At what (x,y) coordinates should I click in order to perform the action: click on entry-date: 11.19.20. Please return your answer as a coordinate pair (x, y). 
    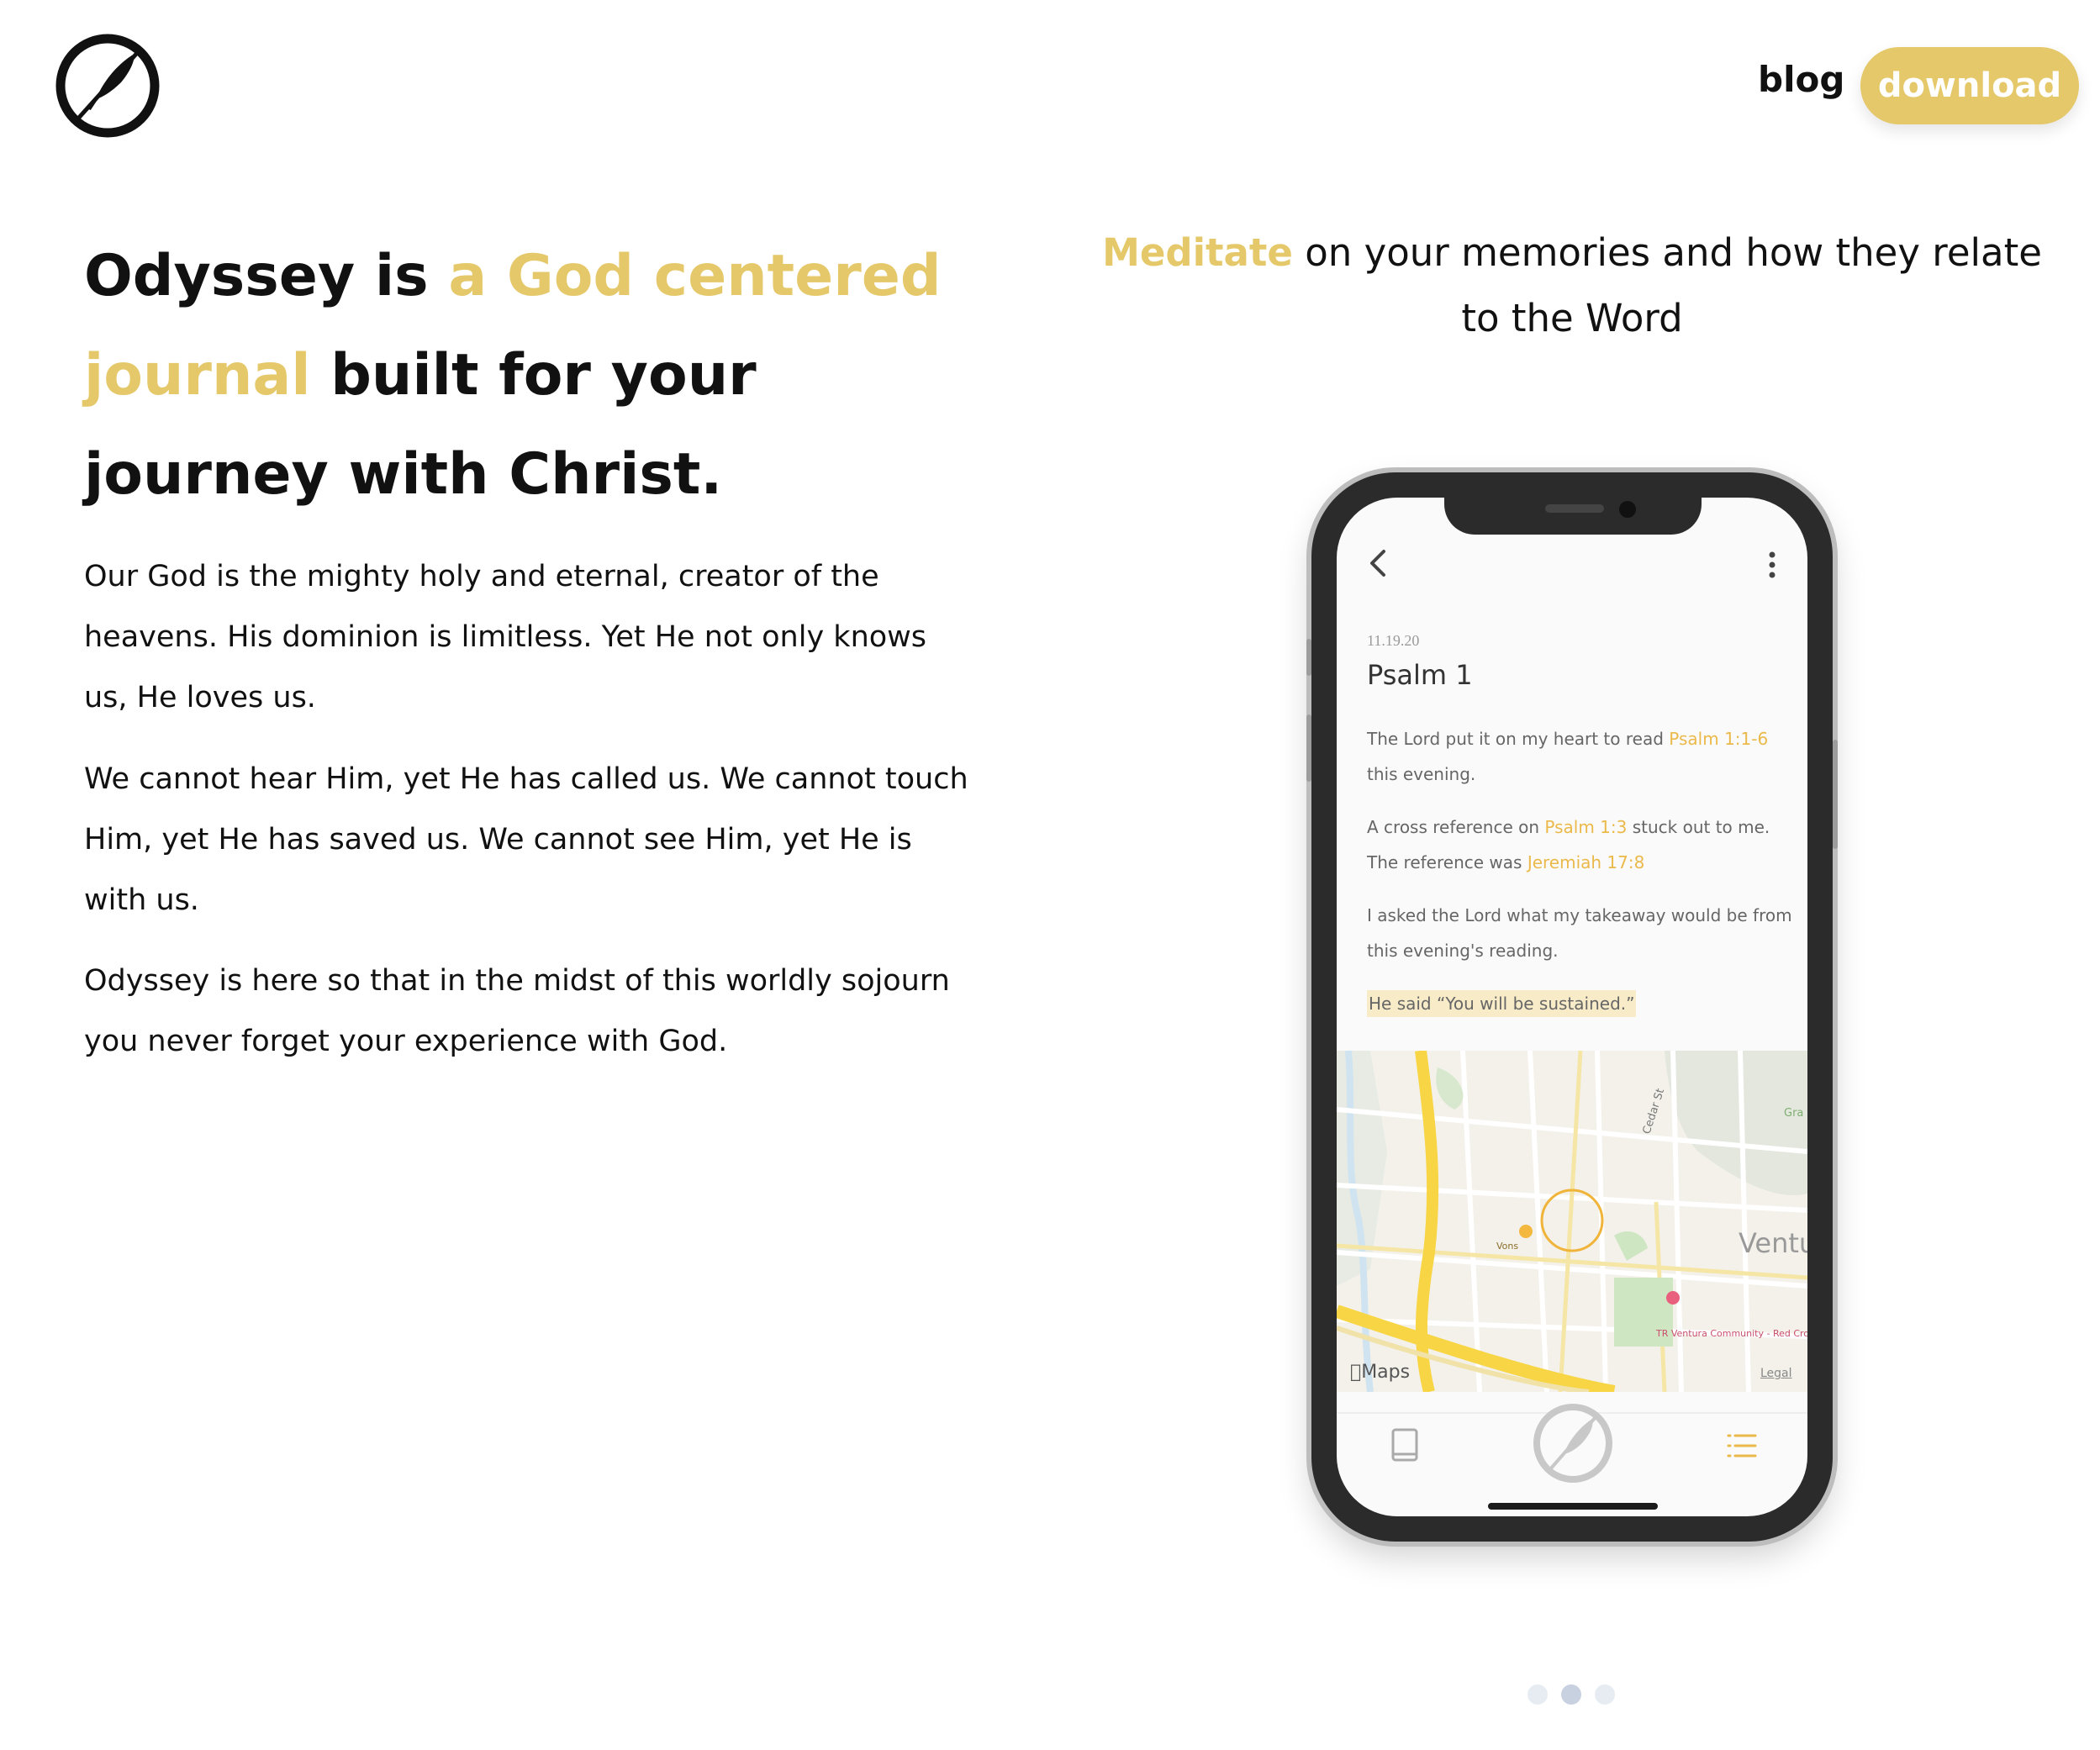
    Looking at the image, I should click on (1393, 641).